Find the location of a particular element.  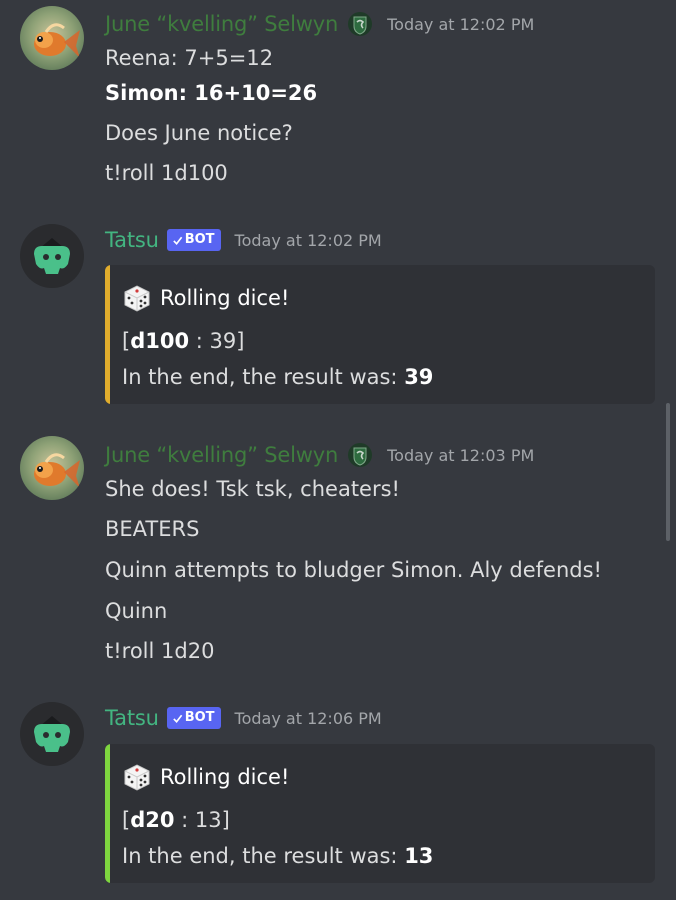

message-line: Quinn is located at coordinates (136, 611).